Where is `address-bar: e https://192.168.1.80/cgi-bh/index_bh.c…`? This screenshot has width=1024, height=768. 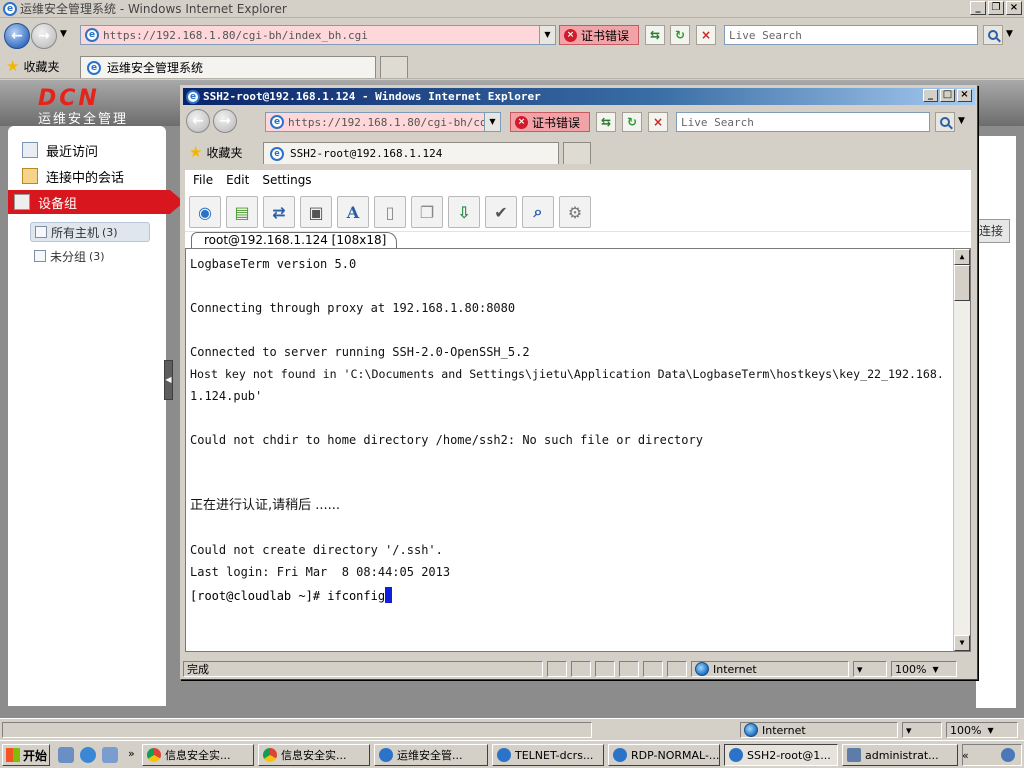 address-bar: e https://192.168.1.80/cgi-bh/index_bh.c… is located at coordinates (318, 35).